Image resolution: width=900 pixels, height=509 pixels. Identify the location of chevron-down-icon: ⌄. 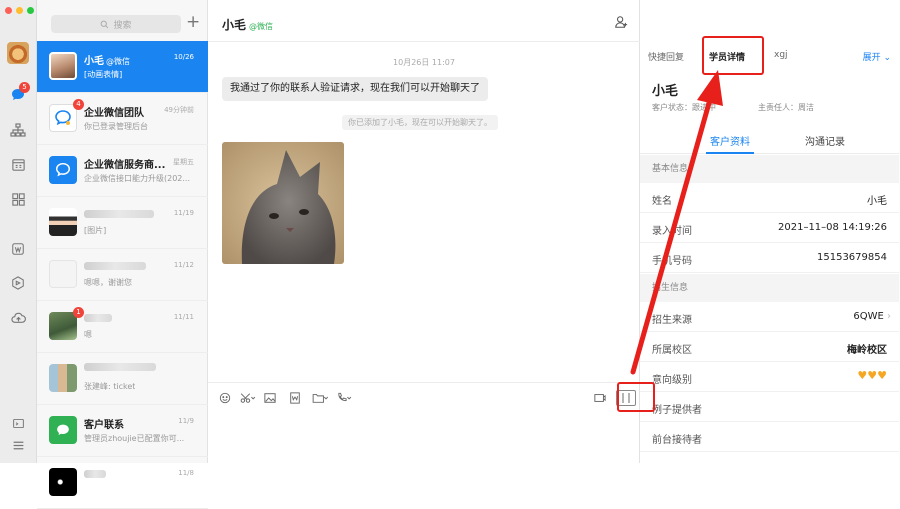
(885, 58).